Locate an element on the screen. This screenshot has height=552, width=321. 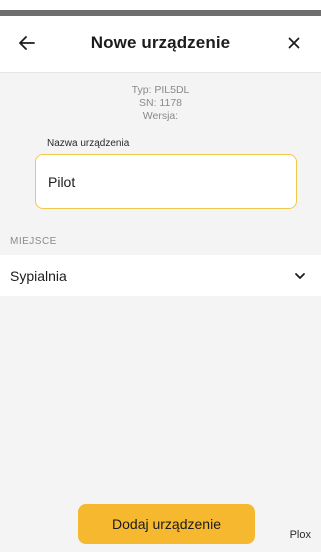
device-name-input is located at coordinates (166, 181).